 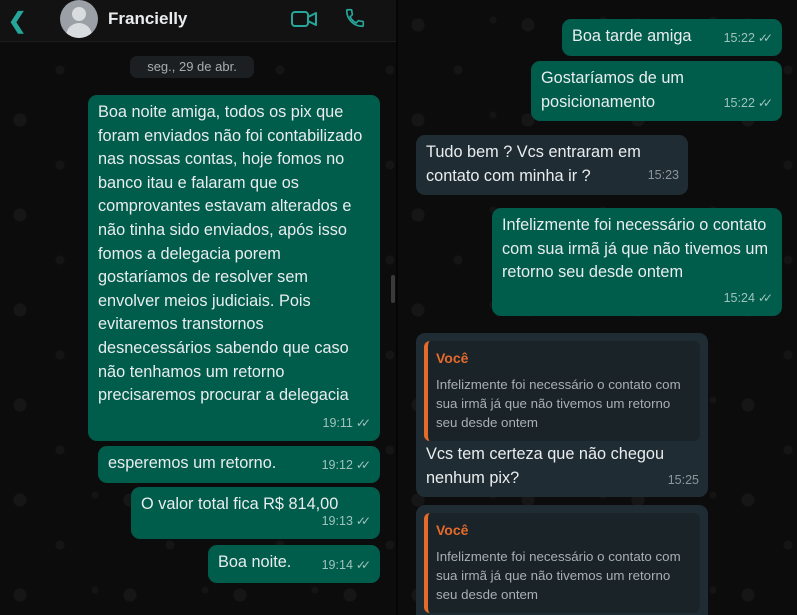 I want to click on message-meta: 19:11 ✓✓, so click(x=347, y=424).